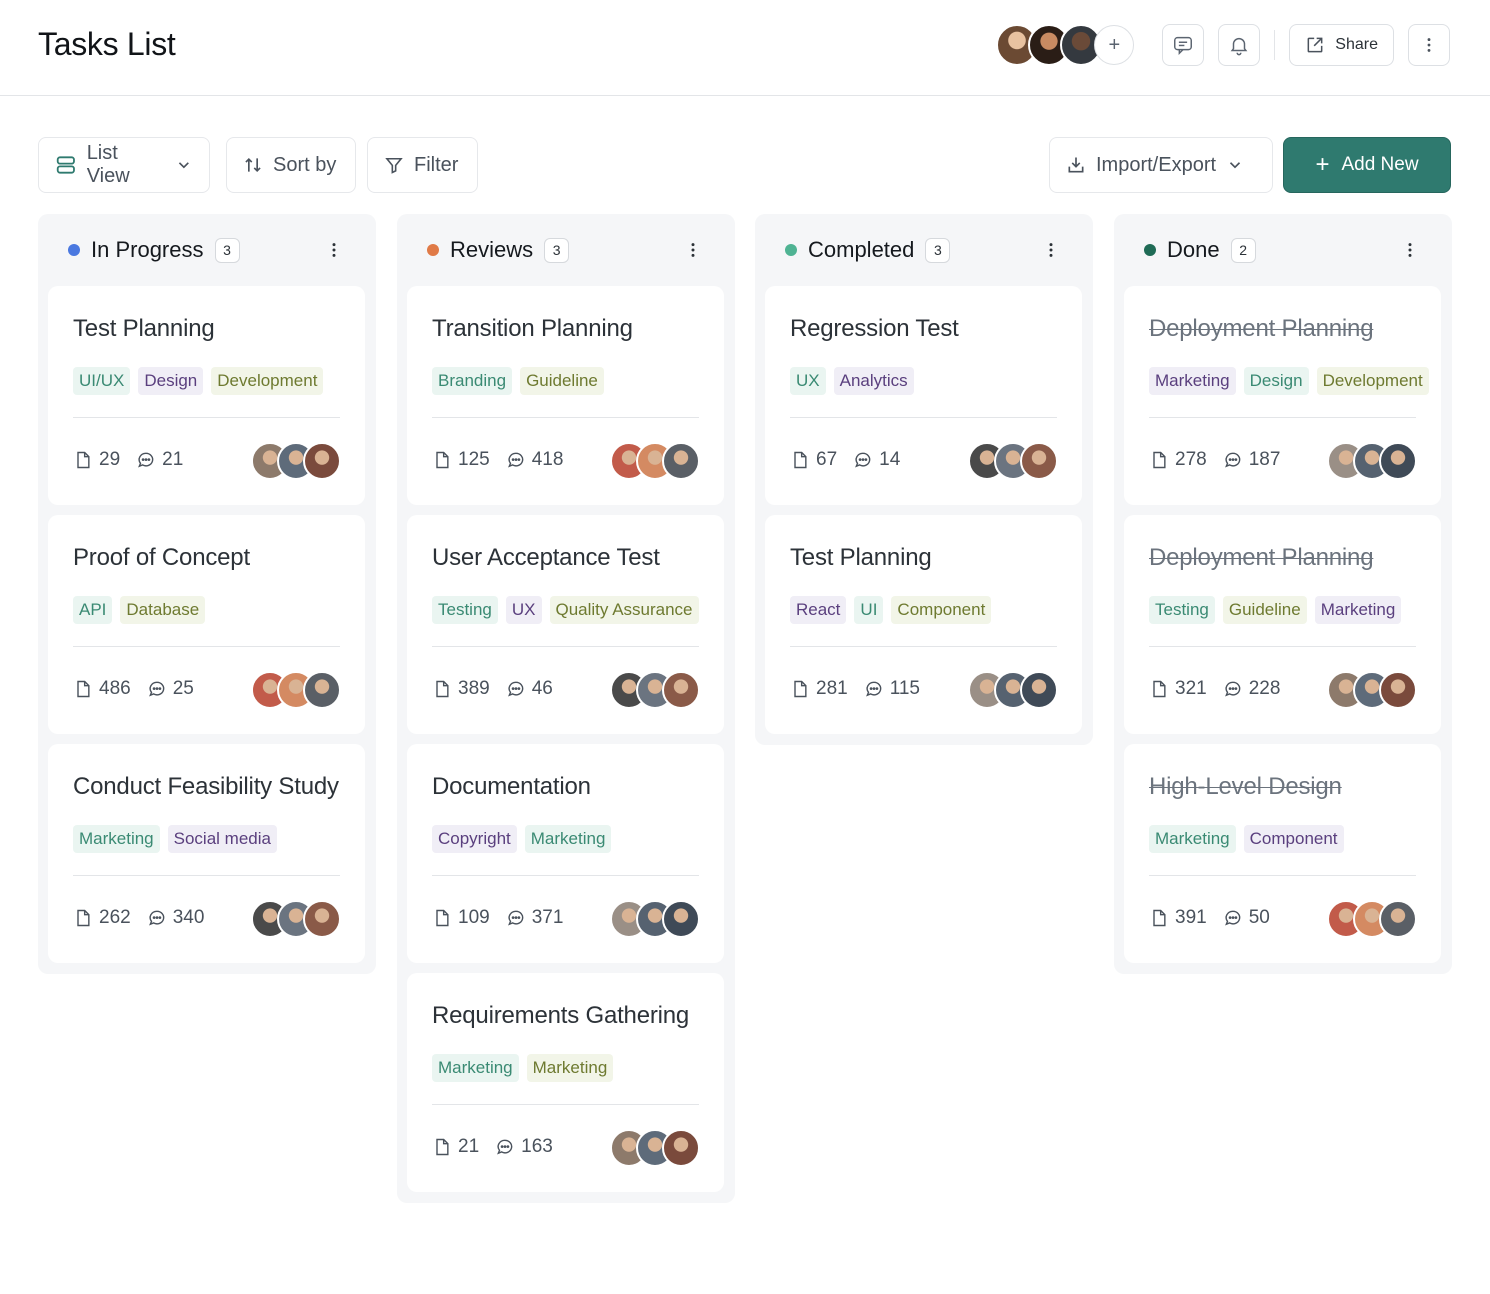 This screenshot has height=1294, width=1490. Describe the element at coordinates (923, 395) in the screenshot. I see `task-card: Regression Test UX Analytics 67 14` at that location.